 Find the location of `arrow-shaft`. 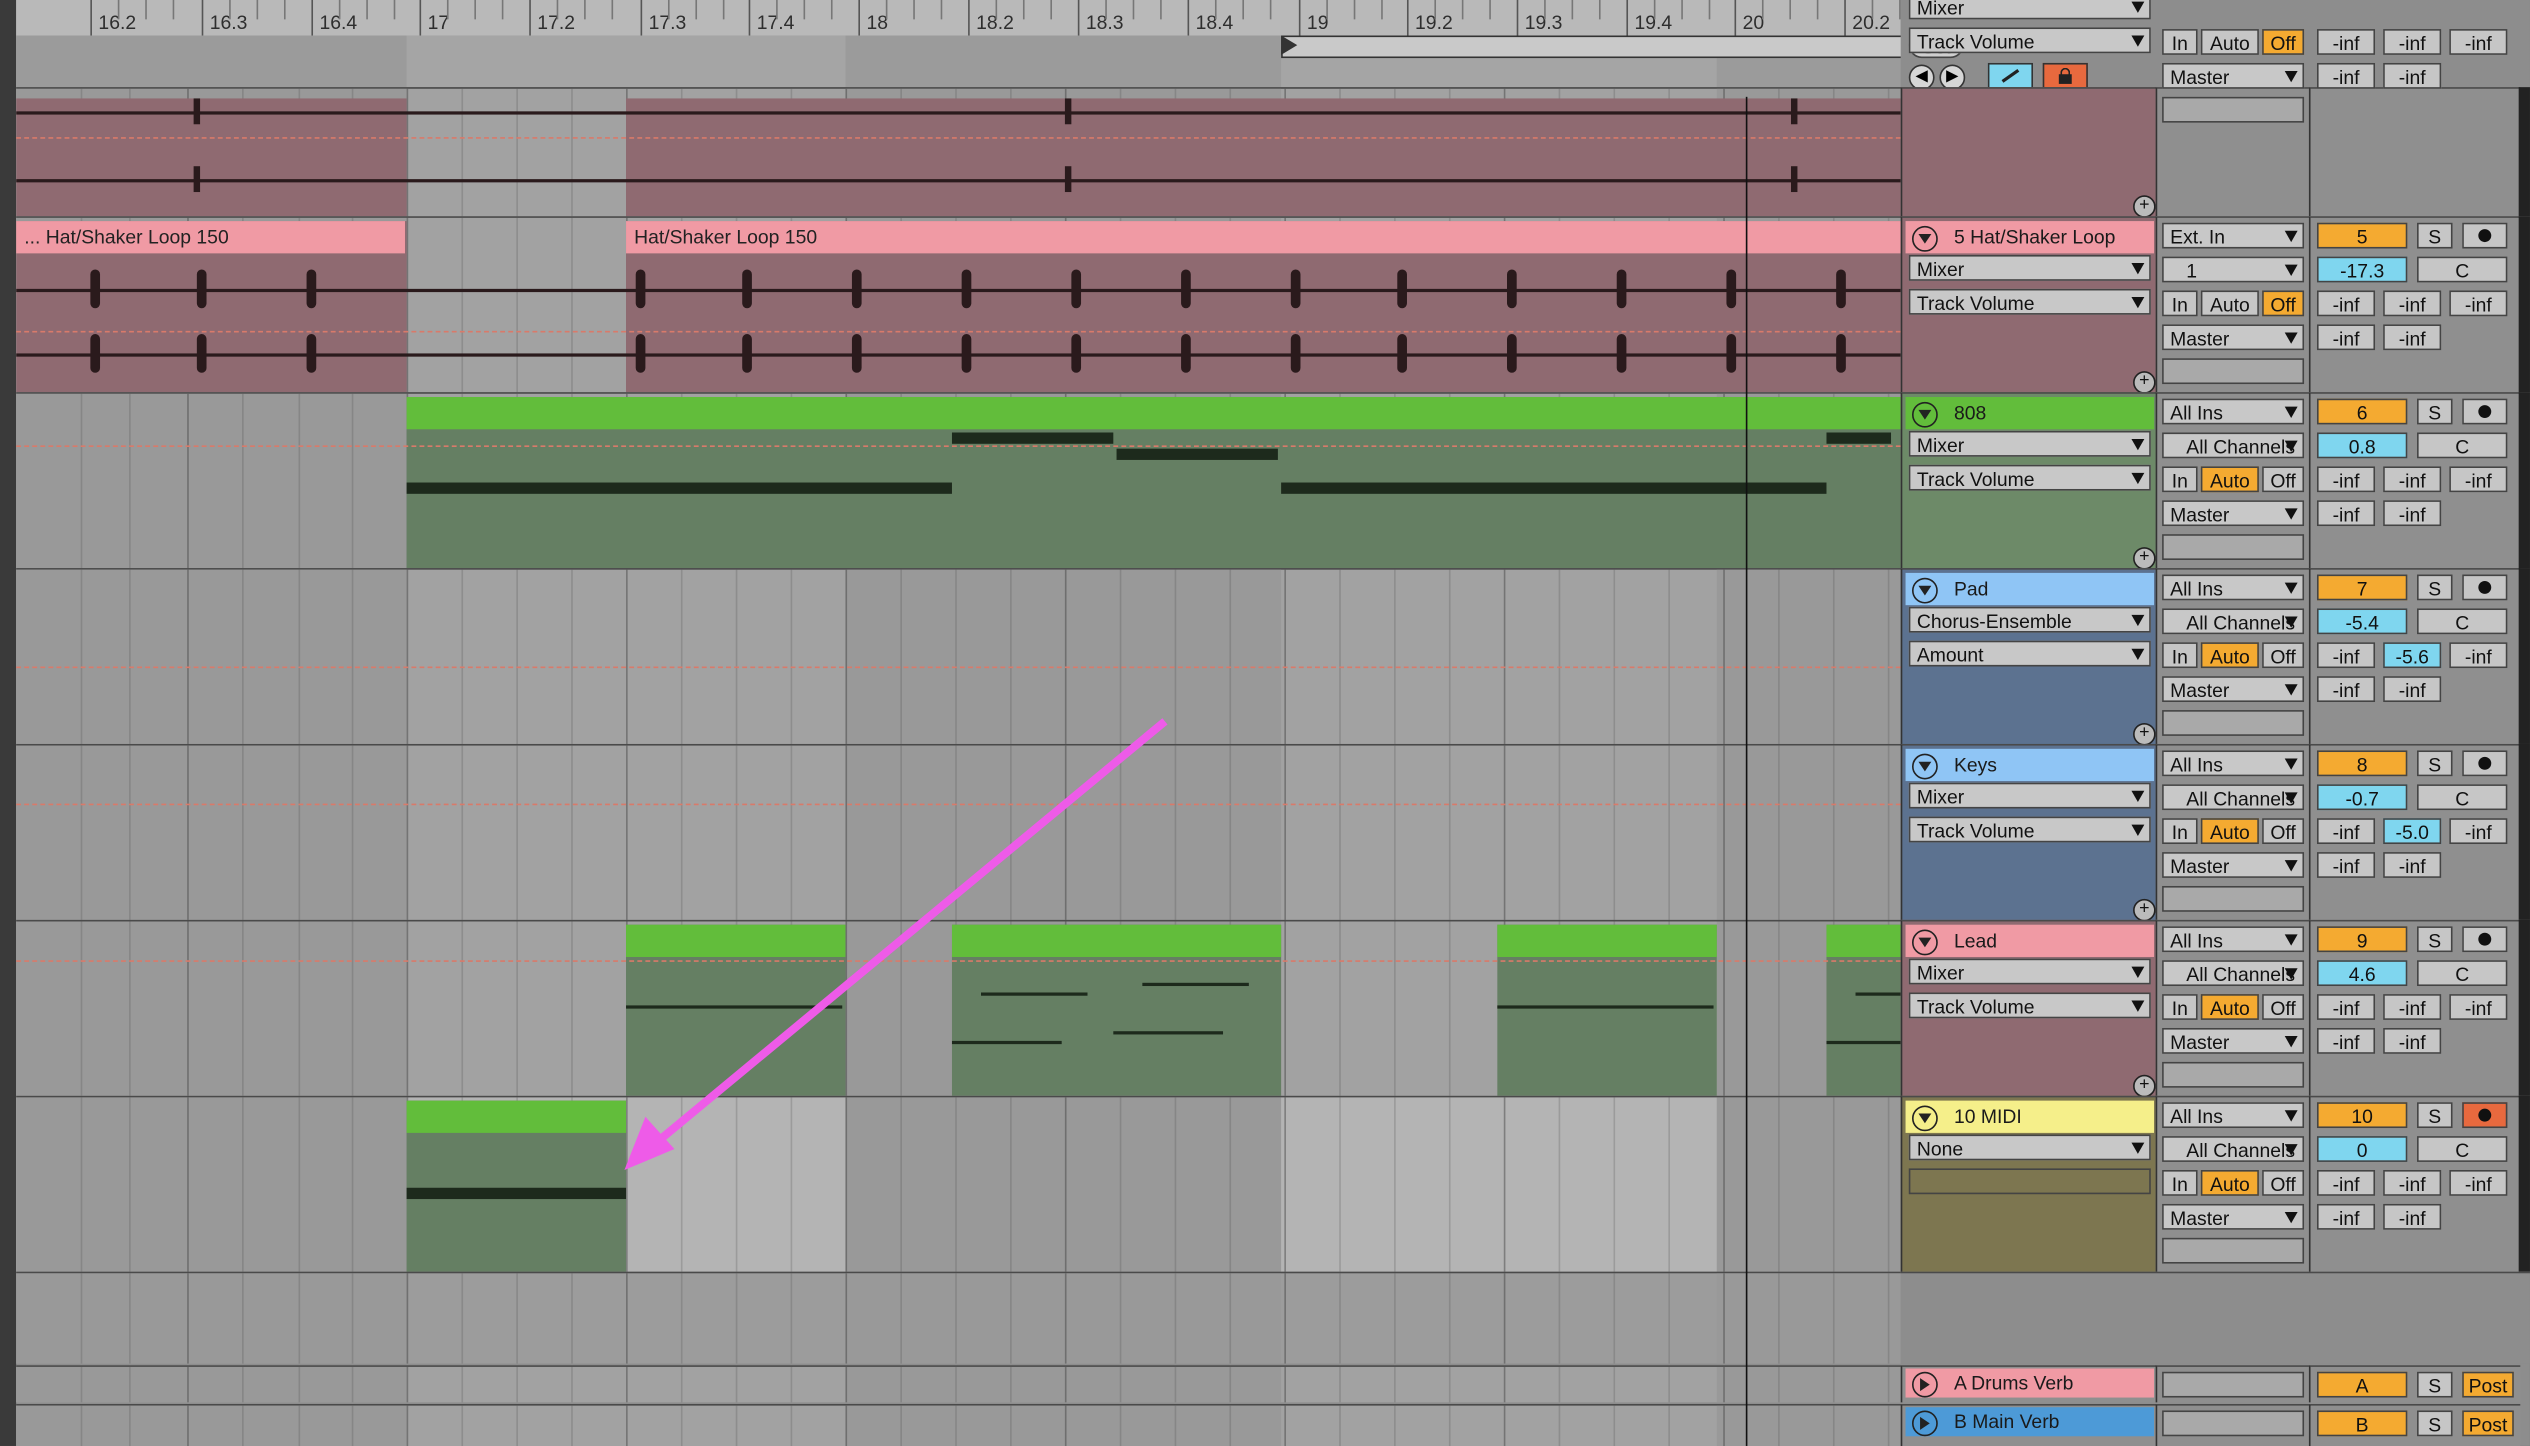

arrow-shaft is located at coordinates (907, 935).